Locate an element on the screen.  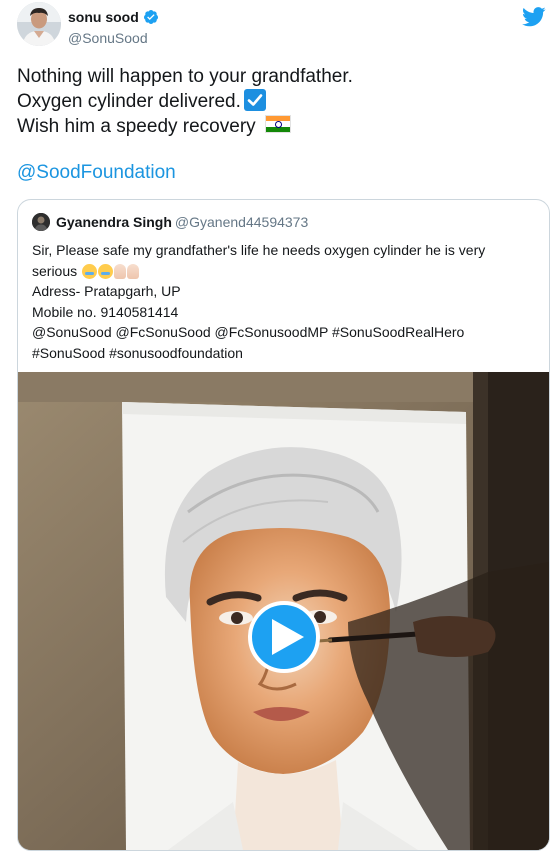
quoted-header: Gyanendra Singh @Gyanend44594373 is located at coordinates (182, 222).